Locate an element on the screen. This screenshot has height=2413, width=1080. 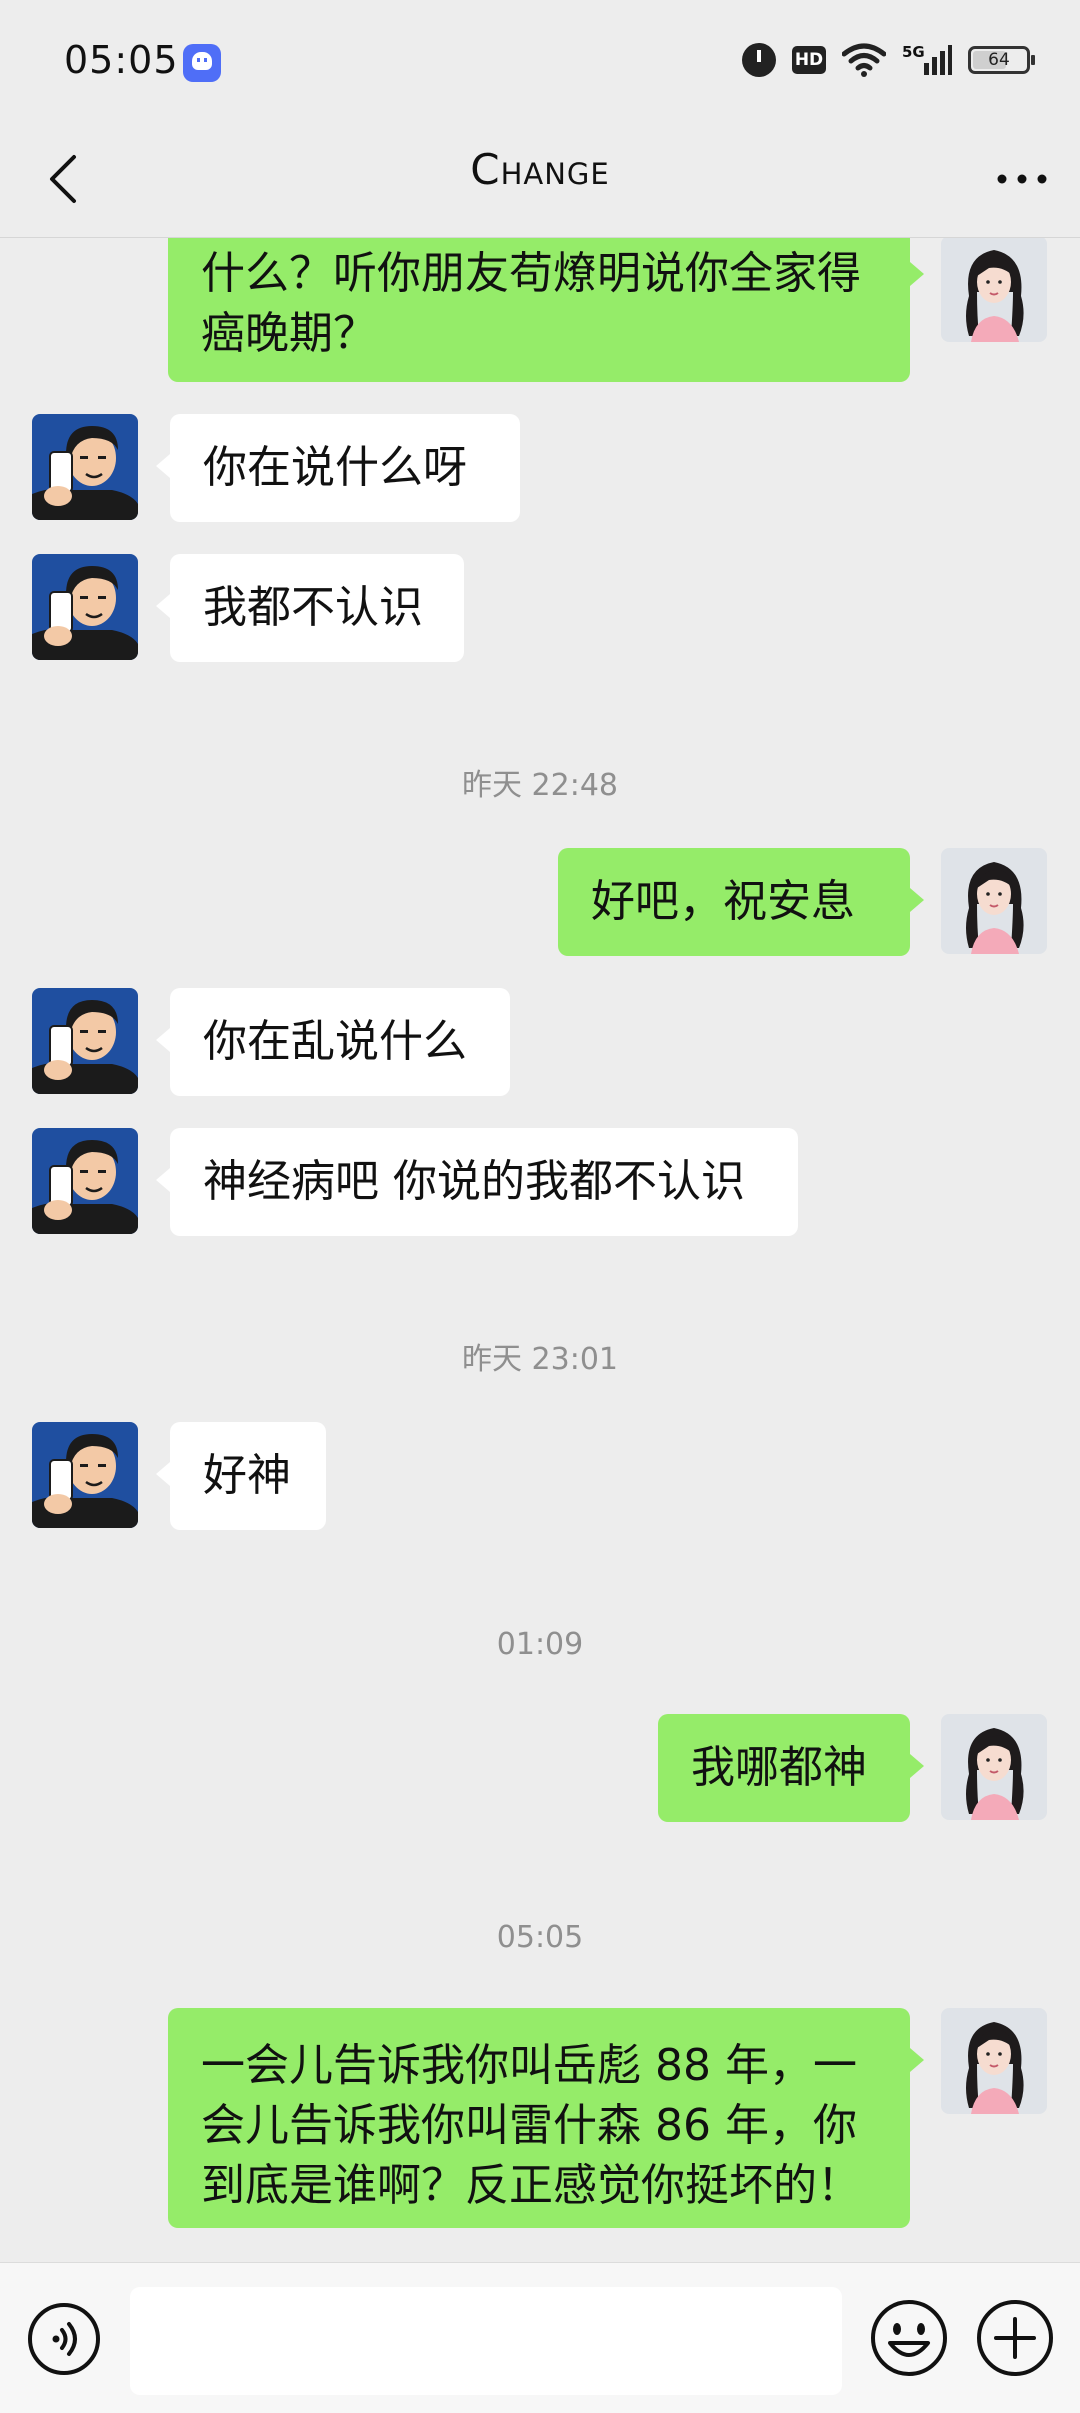
qq-ghost-icon is located at coordinates (202, 63).